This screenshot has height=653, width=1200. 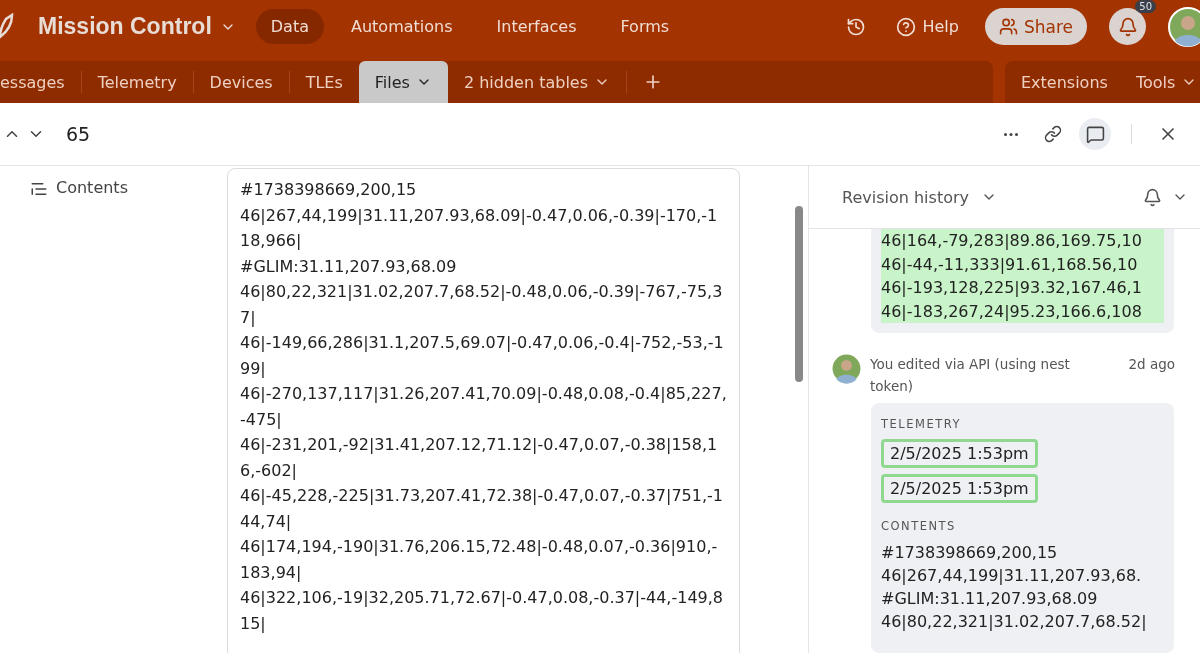 What do you see at coordinates (329, 190) in the screenshot?
I see `text-line: #1738398669,200,15` at bounding box center [329, 190].